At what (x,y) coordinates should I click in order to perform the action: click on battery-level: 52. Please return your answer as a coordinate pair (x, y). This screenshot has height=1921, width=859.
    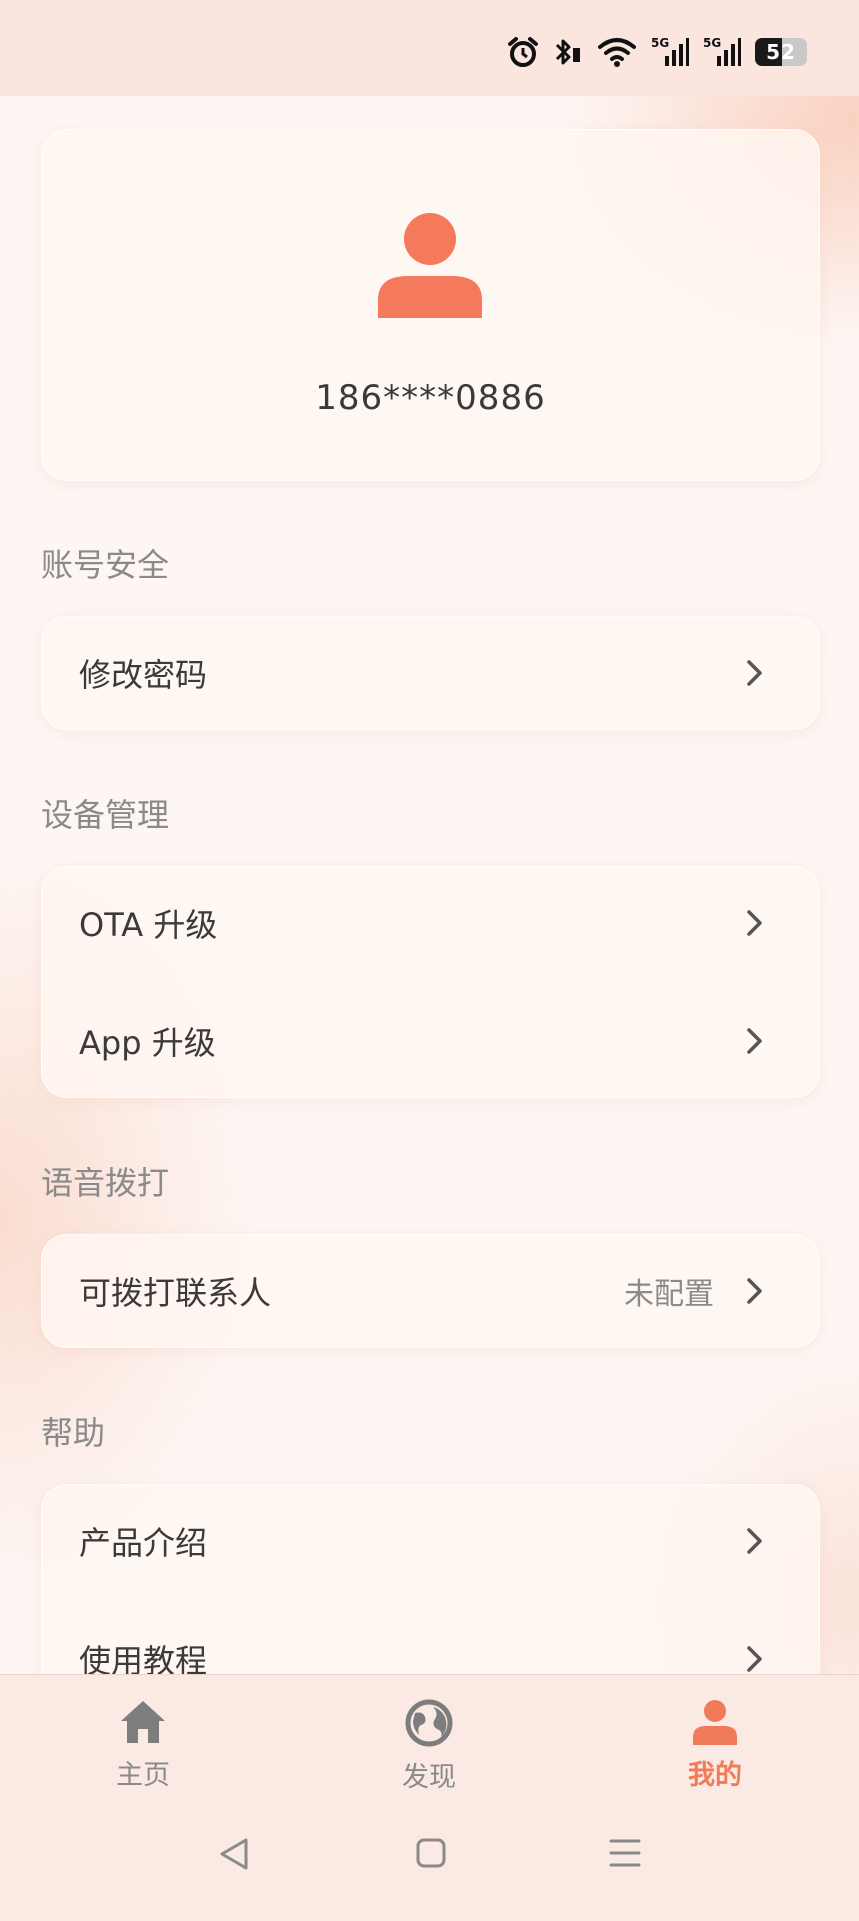
    Looking at the image, I should click on (781, 52).